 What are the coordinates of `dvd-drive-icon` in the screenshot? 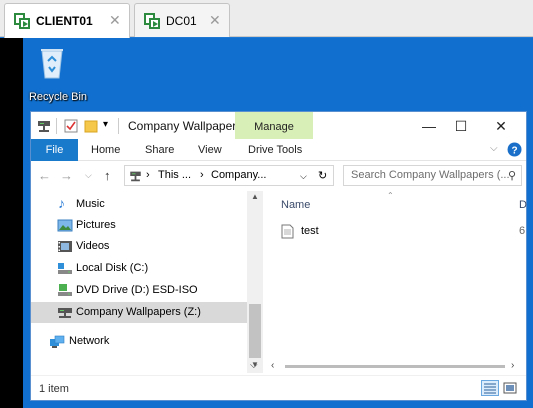 It's located at (65, 290).